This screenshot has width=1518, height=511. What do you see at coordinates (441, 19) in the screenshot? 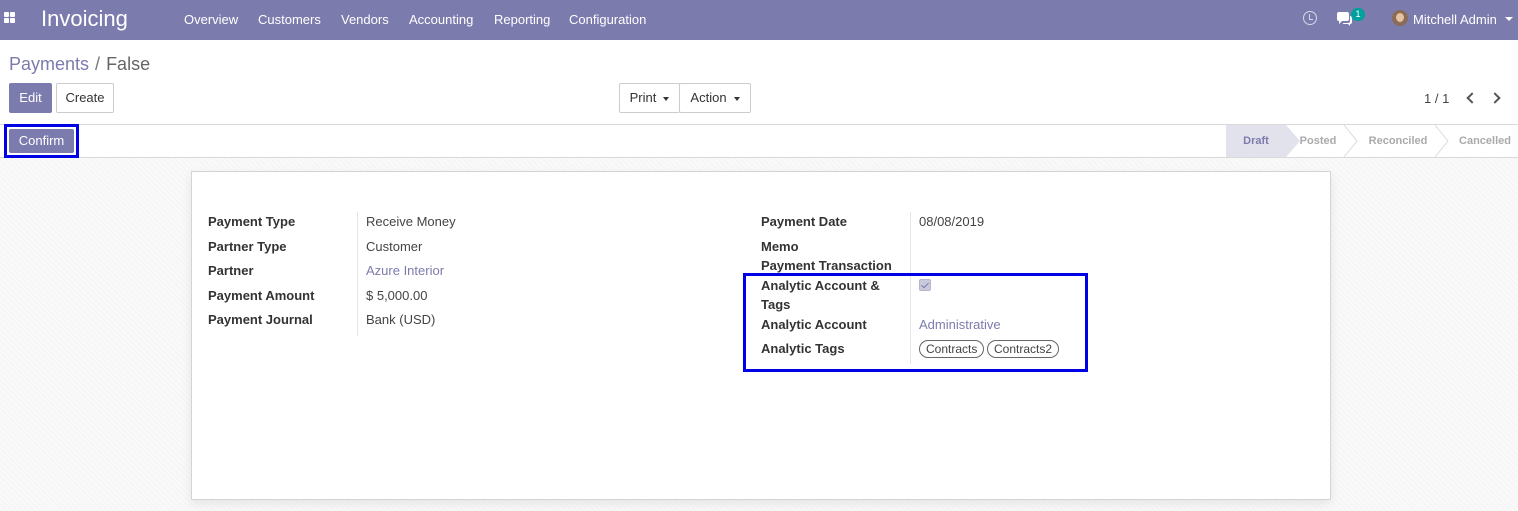
I see `menu-accounting: Accounting` at bounding box center [441, 19].